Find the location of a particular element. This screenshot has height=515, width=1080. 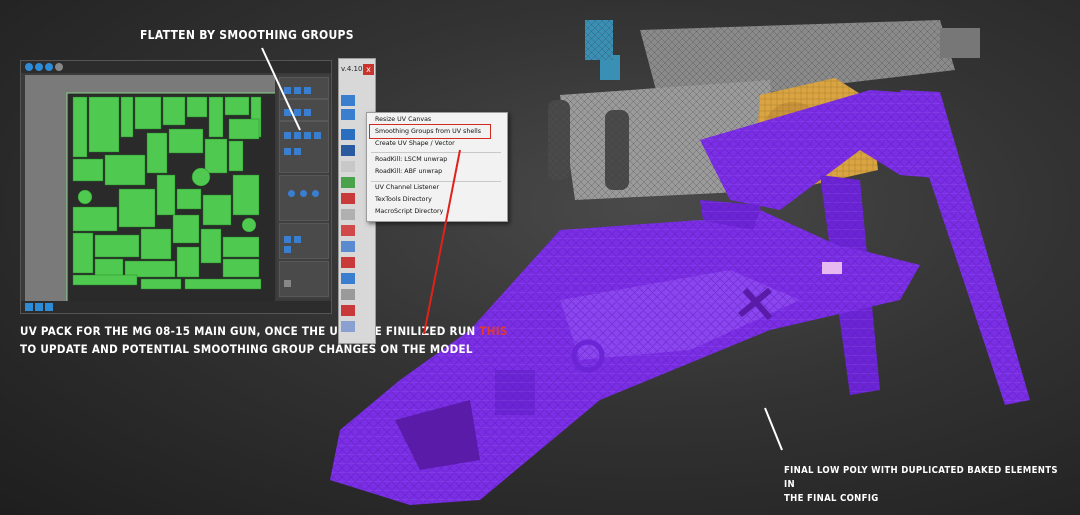

smoothing-pointer-line is located at coordinates (442, 242).